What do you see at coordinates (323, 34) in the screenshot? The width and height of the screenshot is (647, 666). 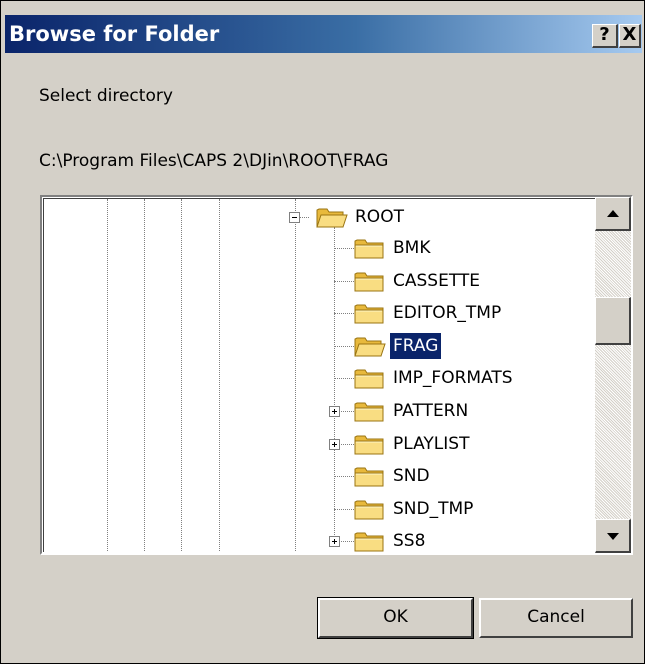 I see `title-bar: Browse for Folder ? X` at bounding box center [323, 34].